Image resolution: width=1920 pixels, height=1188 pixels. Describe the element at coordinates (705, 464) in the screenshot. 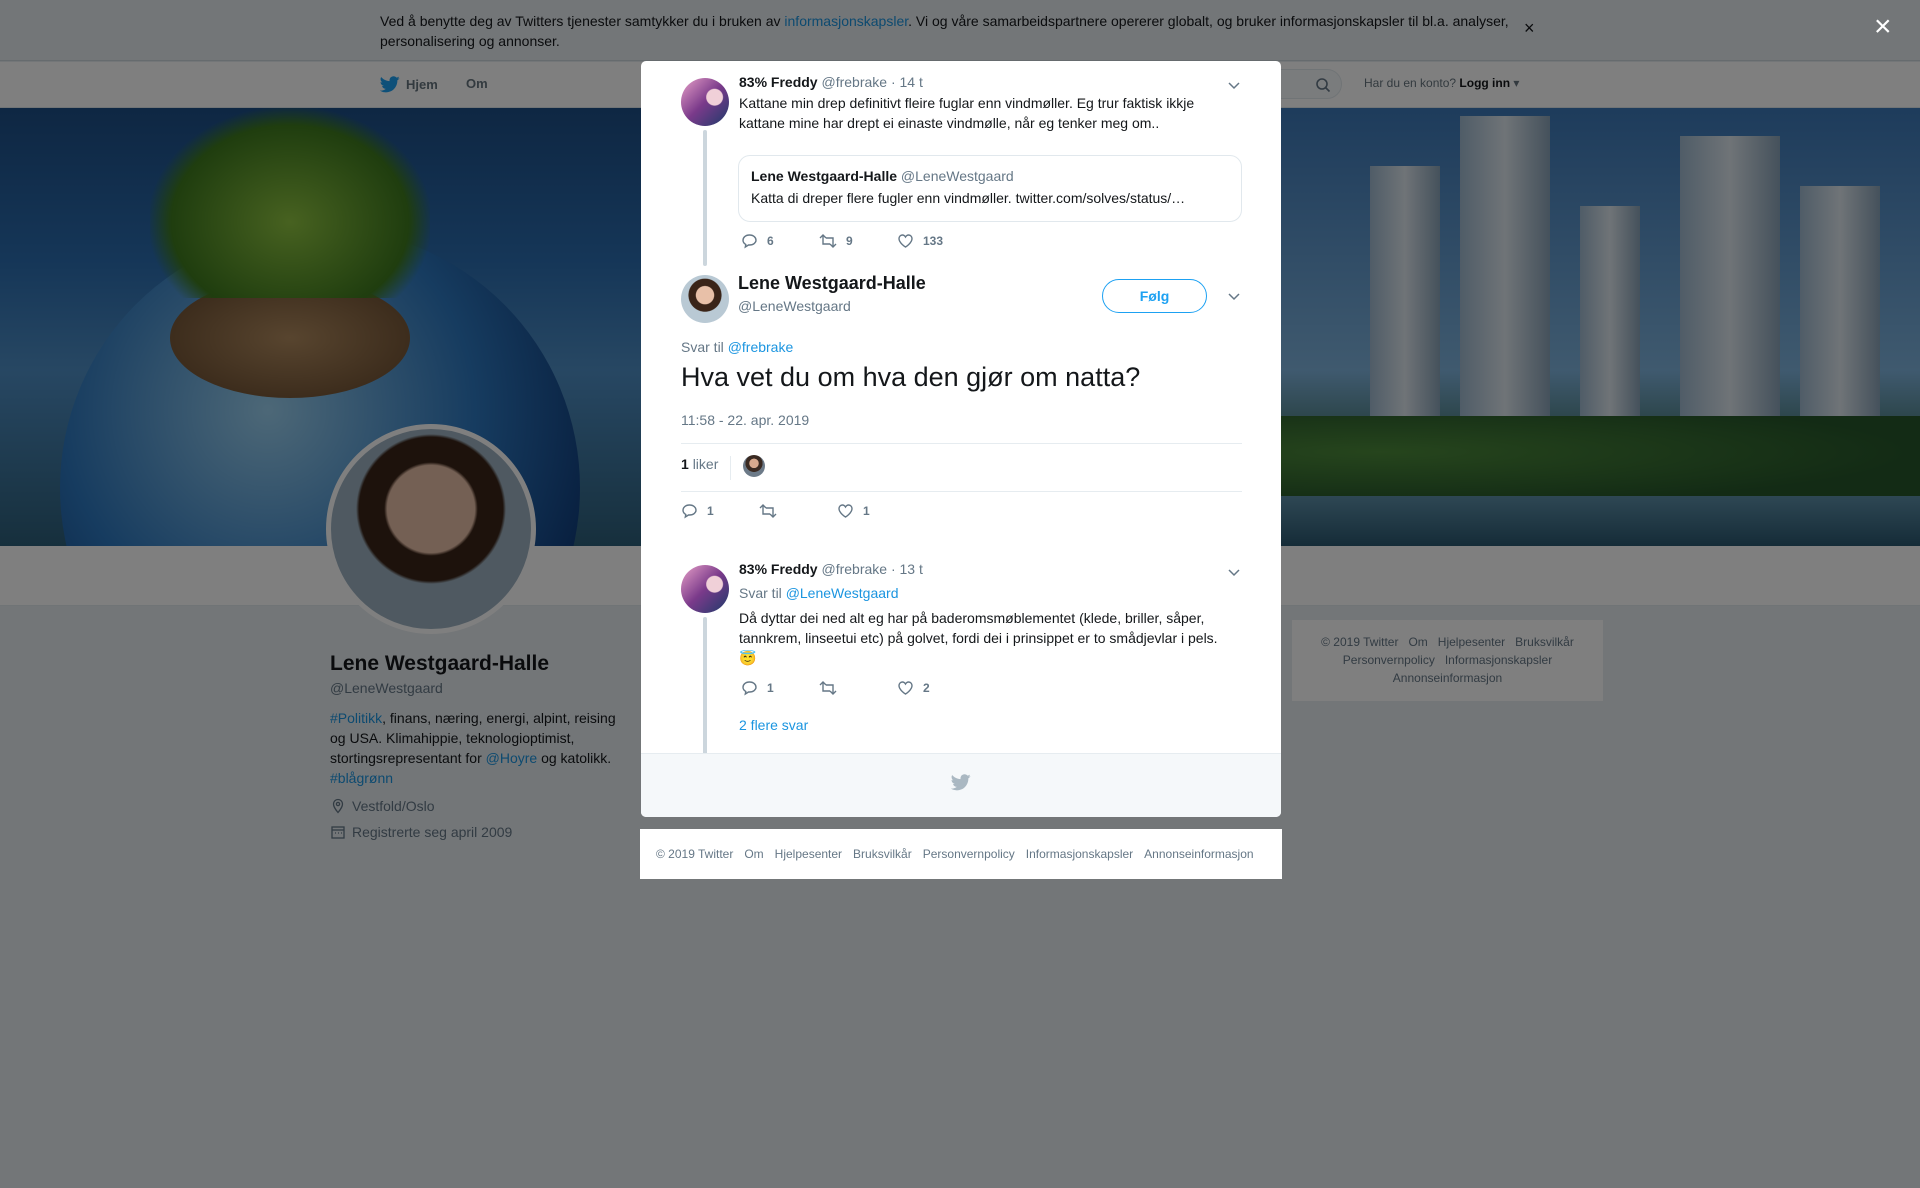

I see `likes-stat-label: liker` at that location.